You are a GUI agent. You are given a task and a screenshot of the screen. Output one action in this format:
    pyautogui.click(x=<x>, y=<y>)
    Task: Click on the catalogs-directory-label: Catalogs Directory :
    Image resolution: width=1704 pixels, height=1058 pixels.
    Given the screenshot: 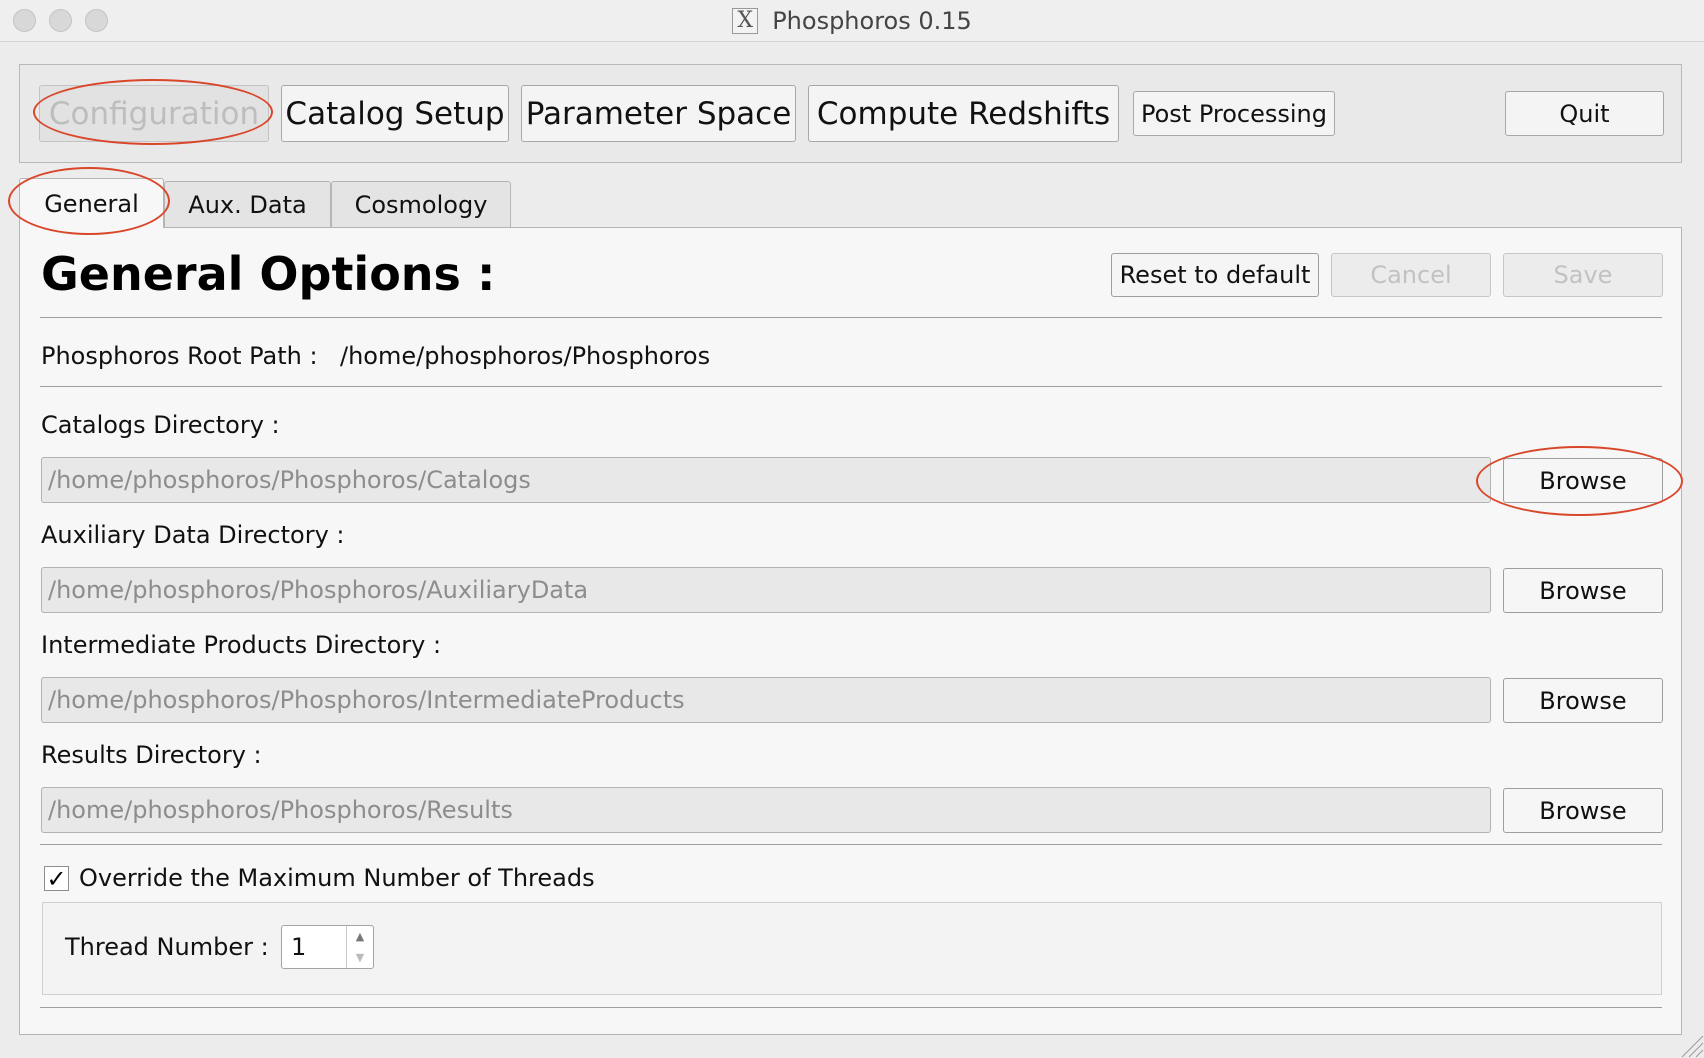 What is the action you would take?
    pyautogui.click(x=160, y=425)
    